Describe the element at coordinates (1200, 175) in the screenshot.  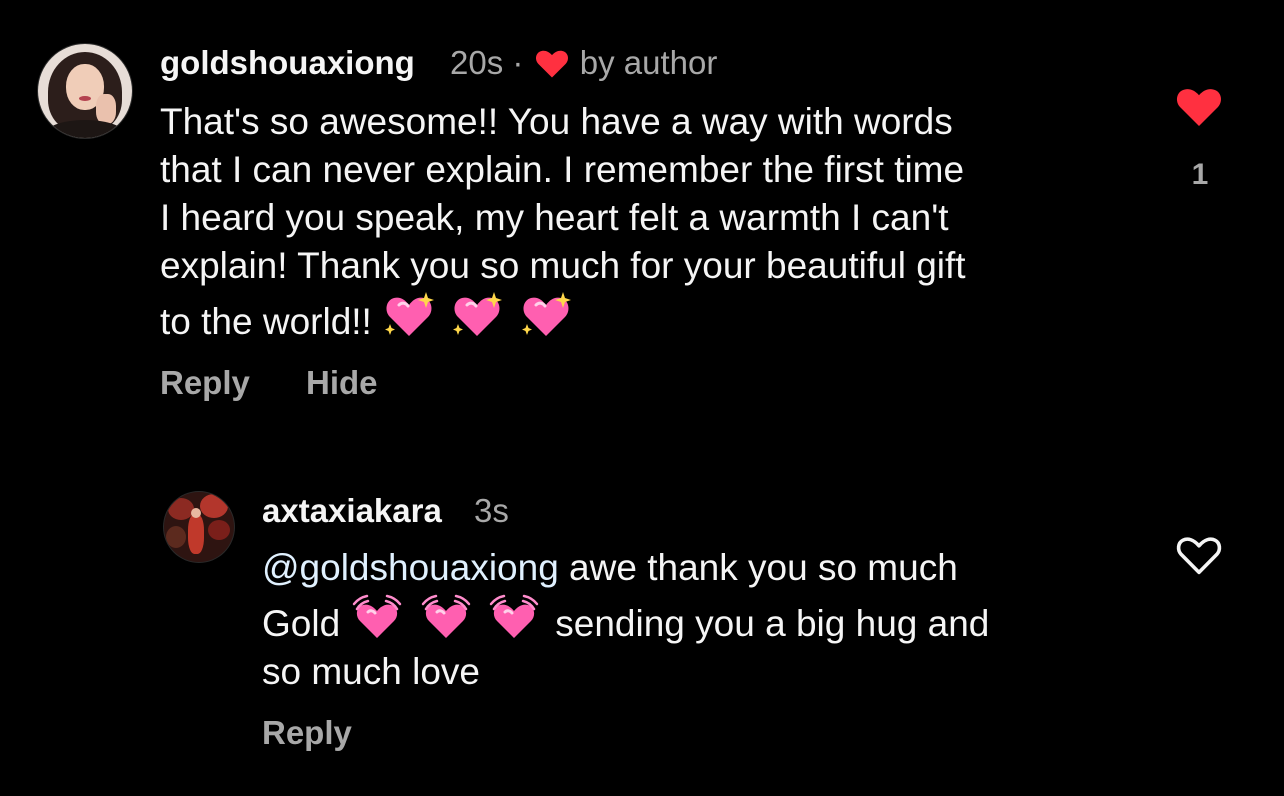
I see `like-count: 1` at that location.